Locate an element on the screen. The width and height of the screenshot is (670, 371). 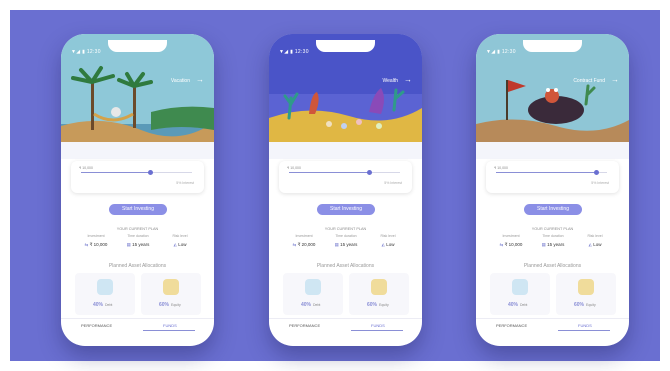
hero-illustration: ▼◢ ▮ 12:30 Contract Fund → is located at coordinates (552, 96).